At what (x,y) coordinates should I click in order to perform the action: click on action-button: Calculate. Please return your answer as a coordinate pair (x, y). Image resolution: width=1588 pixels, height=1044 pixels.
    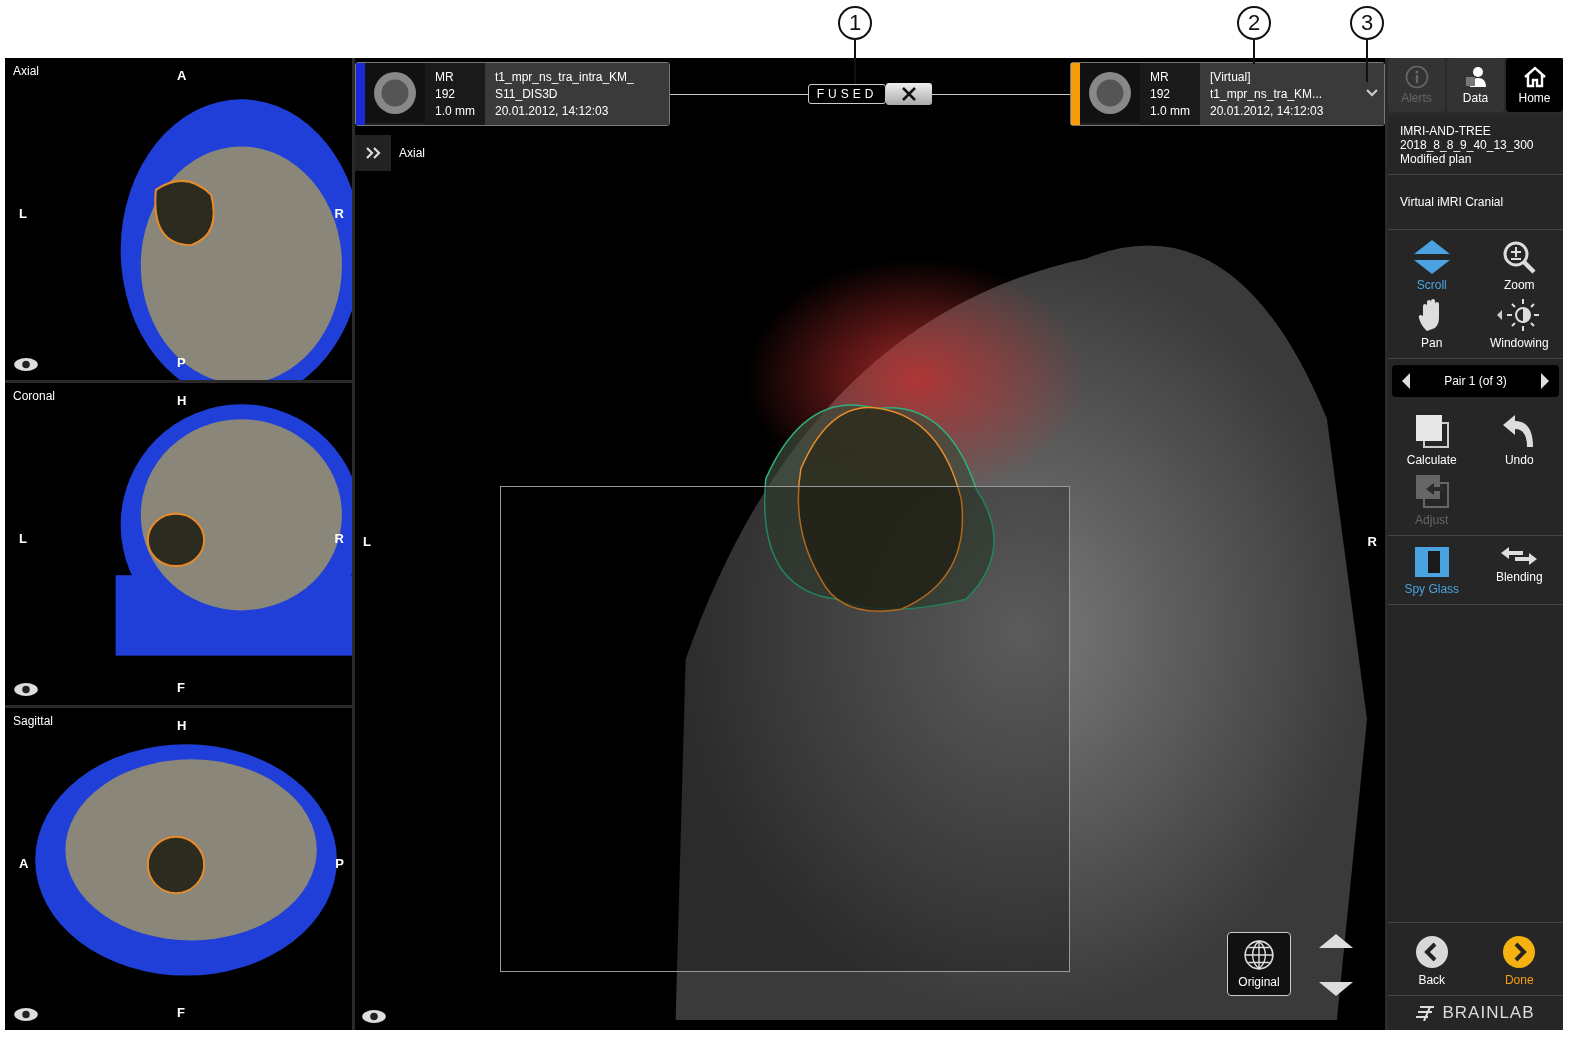
    Looking at the image, I should click on (1432, 440).